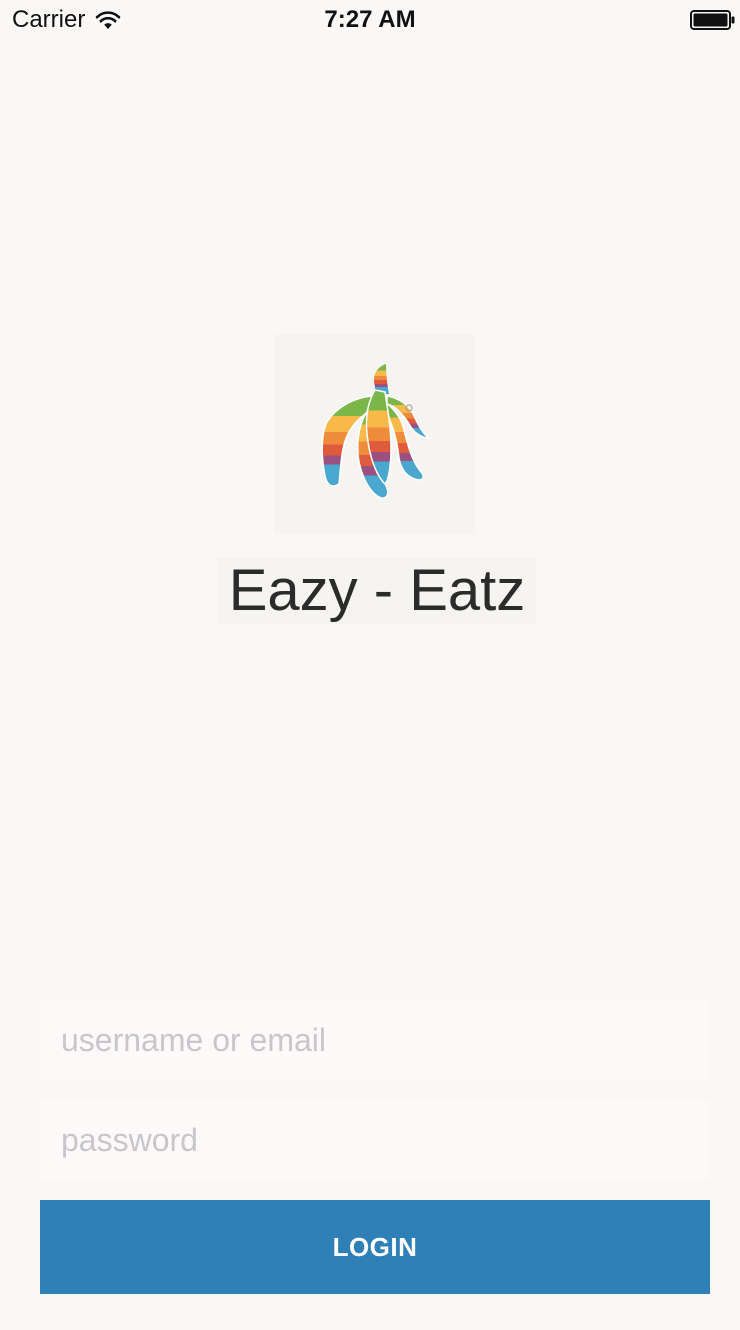 The image size is (740, 1330). I want to click on app-logo, so click(375, 434).